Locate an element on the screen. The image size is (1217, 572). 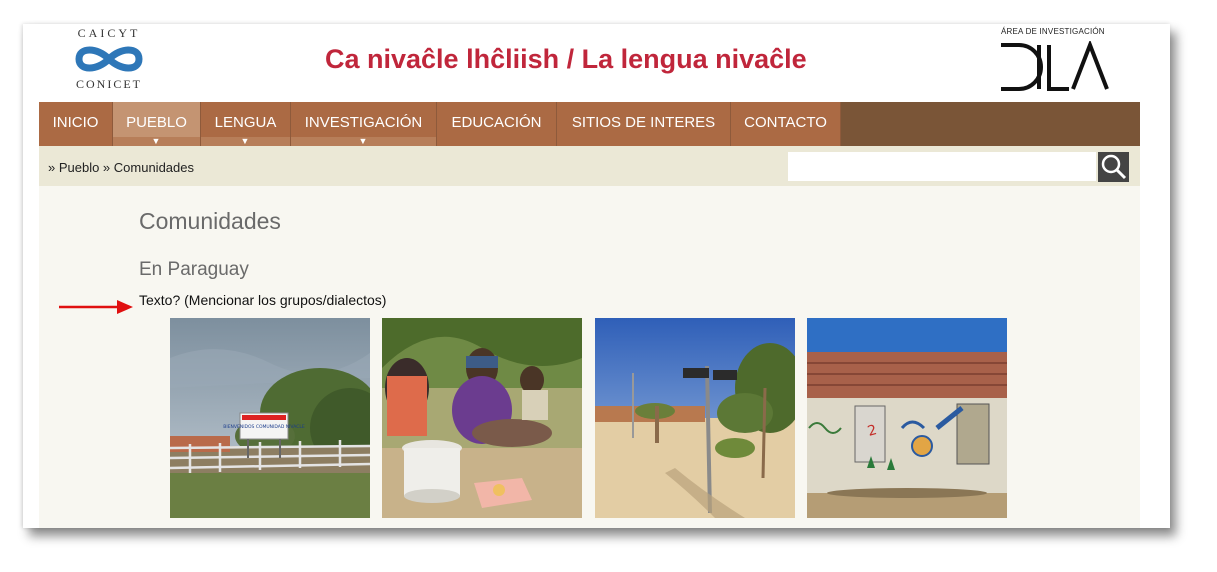
nav-label: INICIO is located at coordinates (75, 122).